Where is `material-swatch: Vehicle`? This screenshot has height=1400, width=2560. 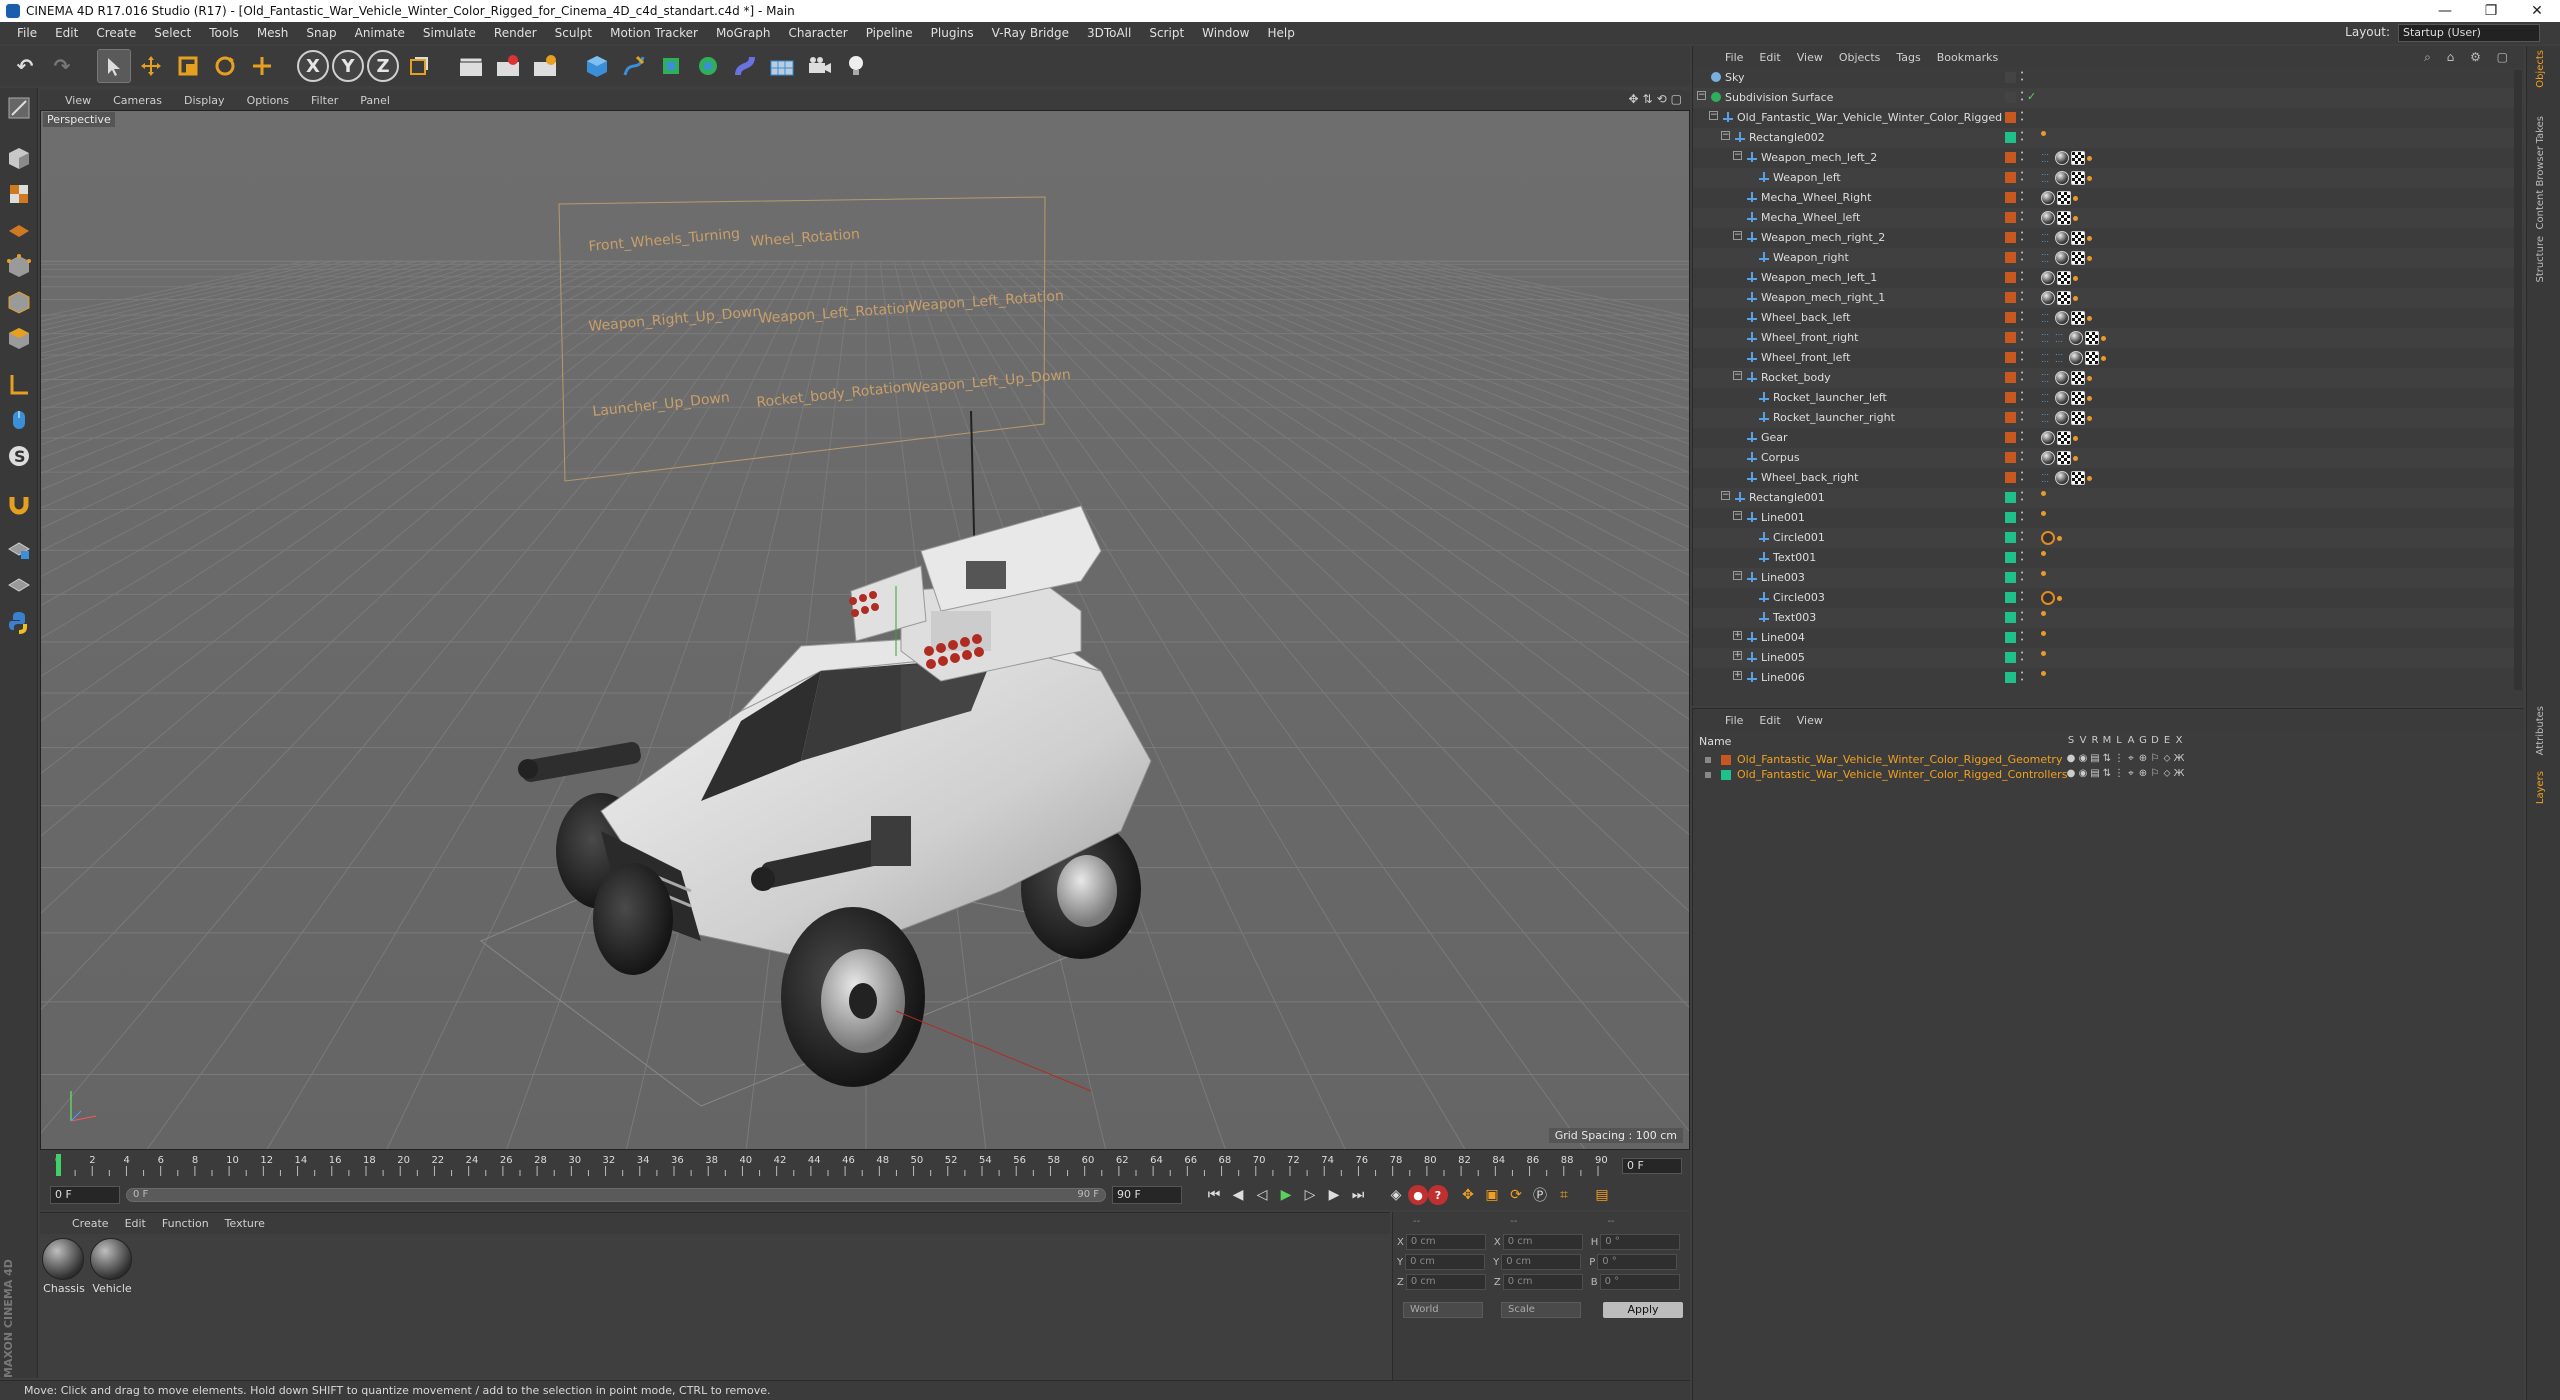
material-swatch: Vehicle is located at coordinates (112, 1266).